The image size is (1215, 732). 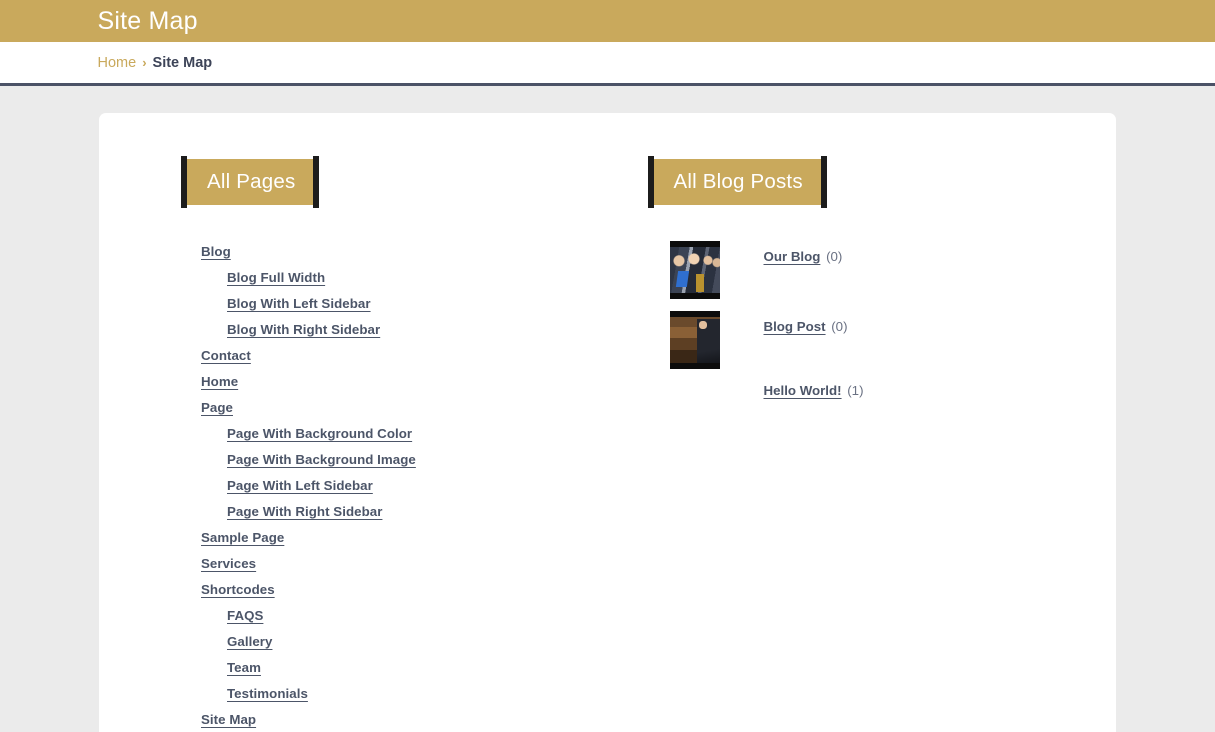 What do you see at coordinates (249, 641) in the screenshot?
I see `sitemap-page-link: Gallery` at bounding box center [249, 641].